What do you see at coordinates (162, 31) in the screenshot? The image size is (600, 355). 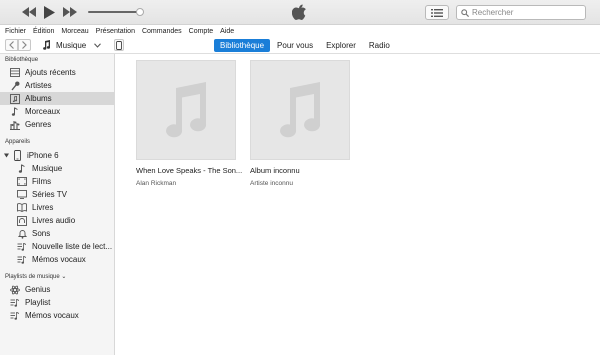 I see `menu-controls: Commandes` at bounding box center [162, 31].